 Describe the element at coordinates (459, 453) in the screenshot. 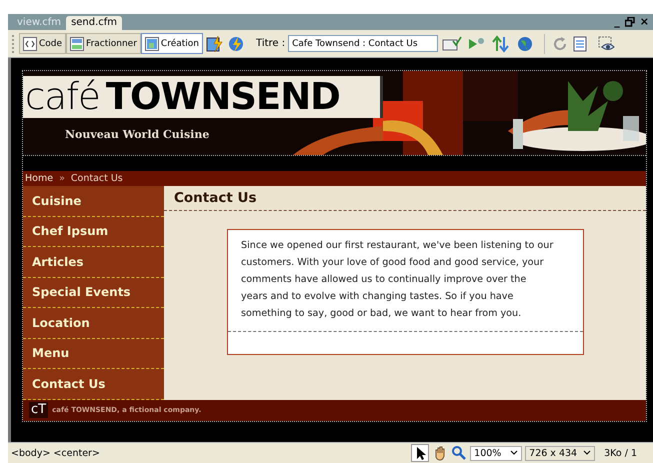

I see `zoom-icon` at that location.